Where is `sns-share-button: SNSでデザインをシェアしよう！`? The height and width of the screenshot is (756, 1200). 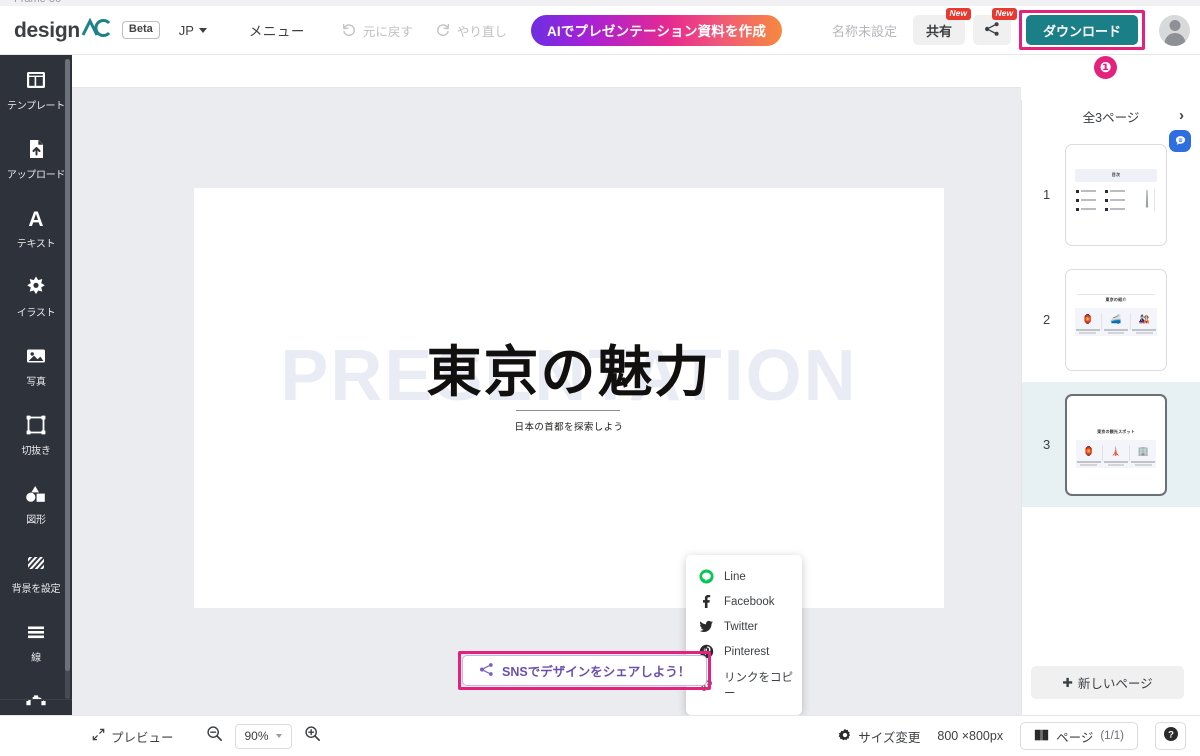 sns-share-button: SNSでデザインをシェアしよう！ is located at coordinates (585, 670).